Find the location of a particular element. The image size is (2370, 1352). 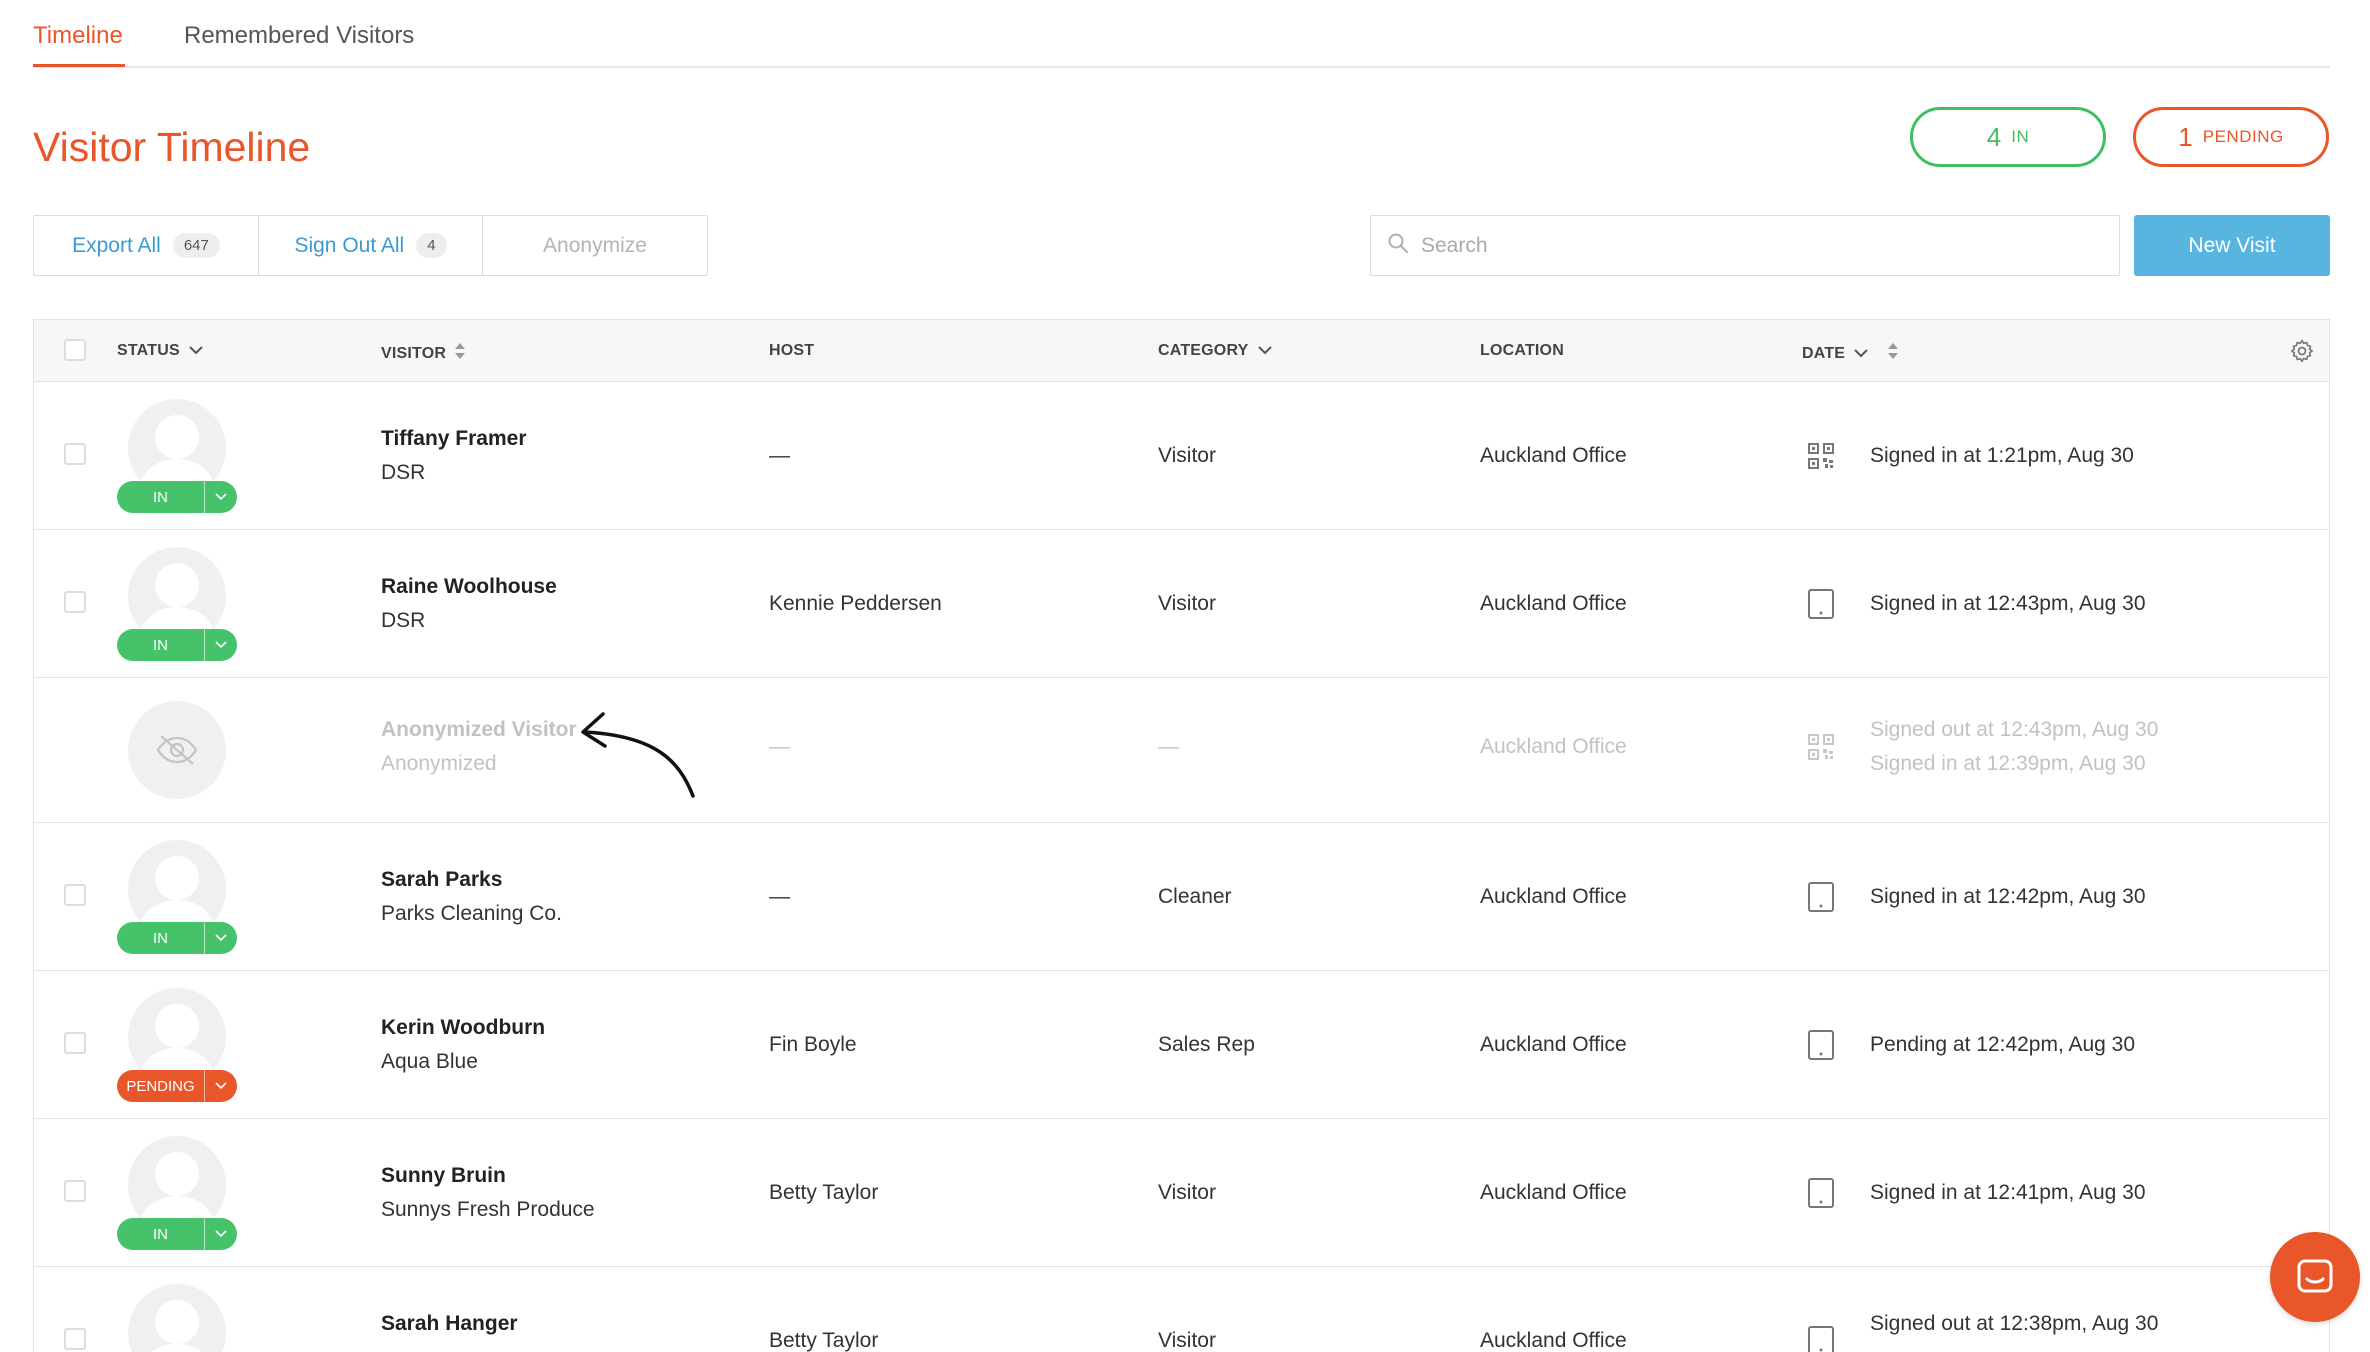

bulk-actions: Export All 647 Sign Out All 4 Anonymize is located at coordinates (370, 245).